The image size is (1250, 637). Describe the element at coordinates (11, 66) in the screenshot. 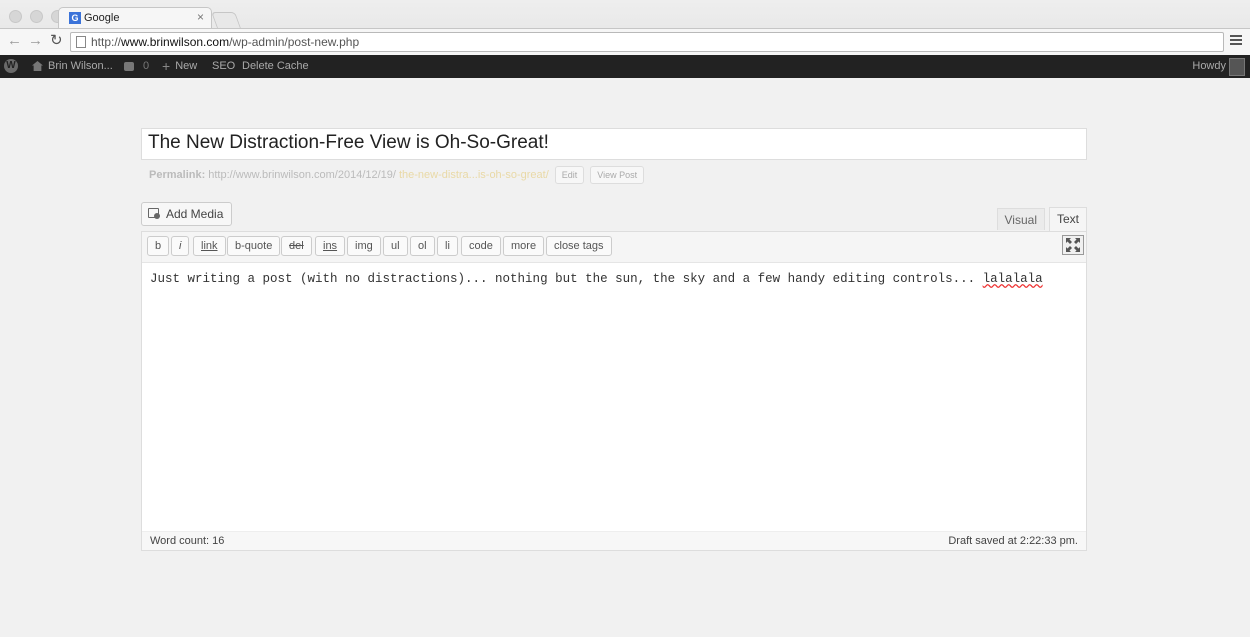

I see `wordpress-logo-icon: W` at that location.